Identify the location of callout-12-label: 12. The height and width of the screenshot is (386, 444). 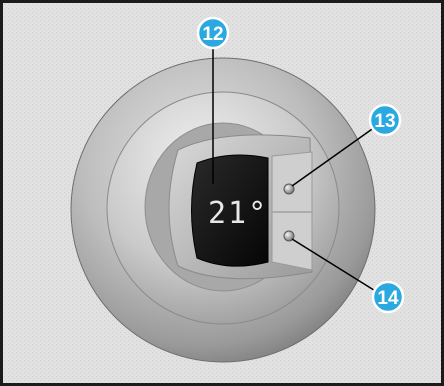
(212, 34).